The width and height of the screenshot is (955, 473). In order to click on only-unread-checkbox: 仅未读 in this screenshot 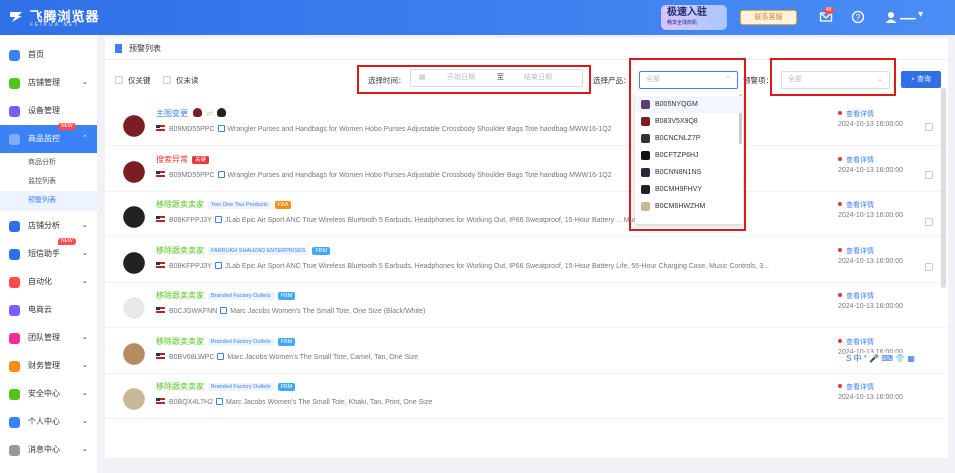, I will do `click(181, 80)`.